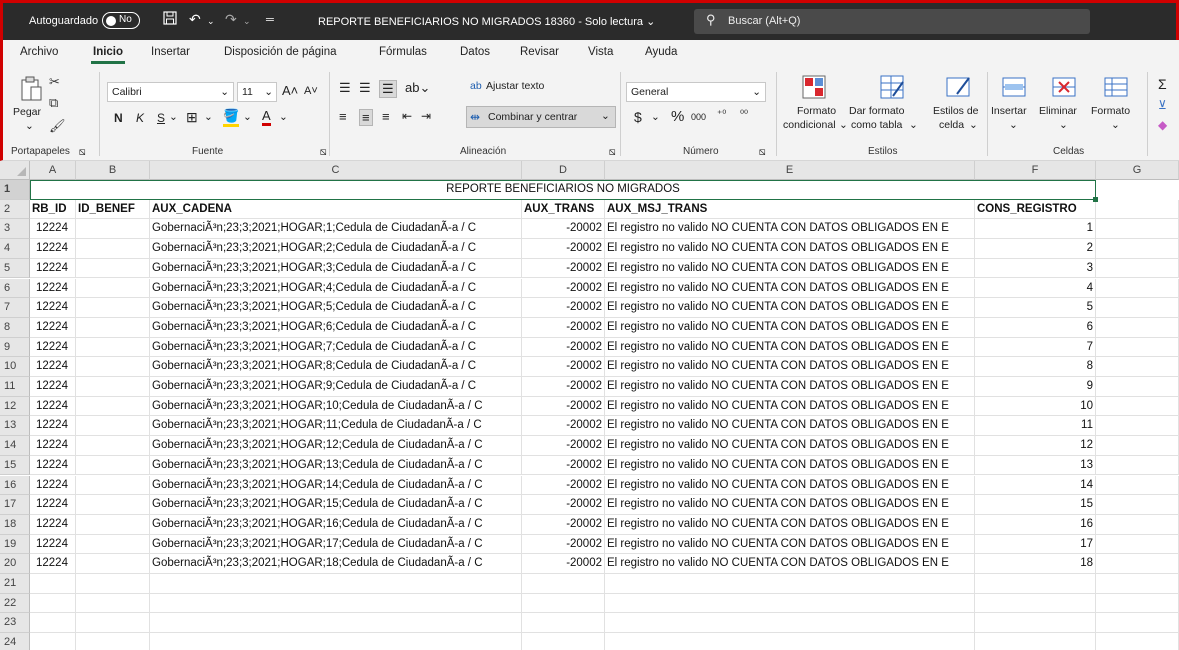 This screenshot has width=1179, height=650. I want to click on cell: ID_BENEF, so click(113, 209).